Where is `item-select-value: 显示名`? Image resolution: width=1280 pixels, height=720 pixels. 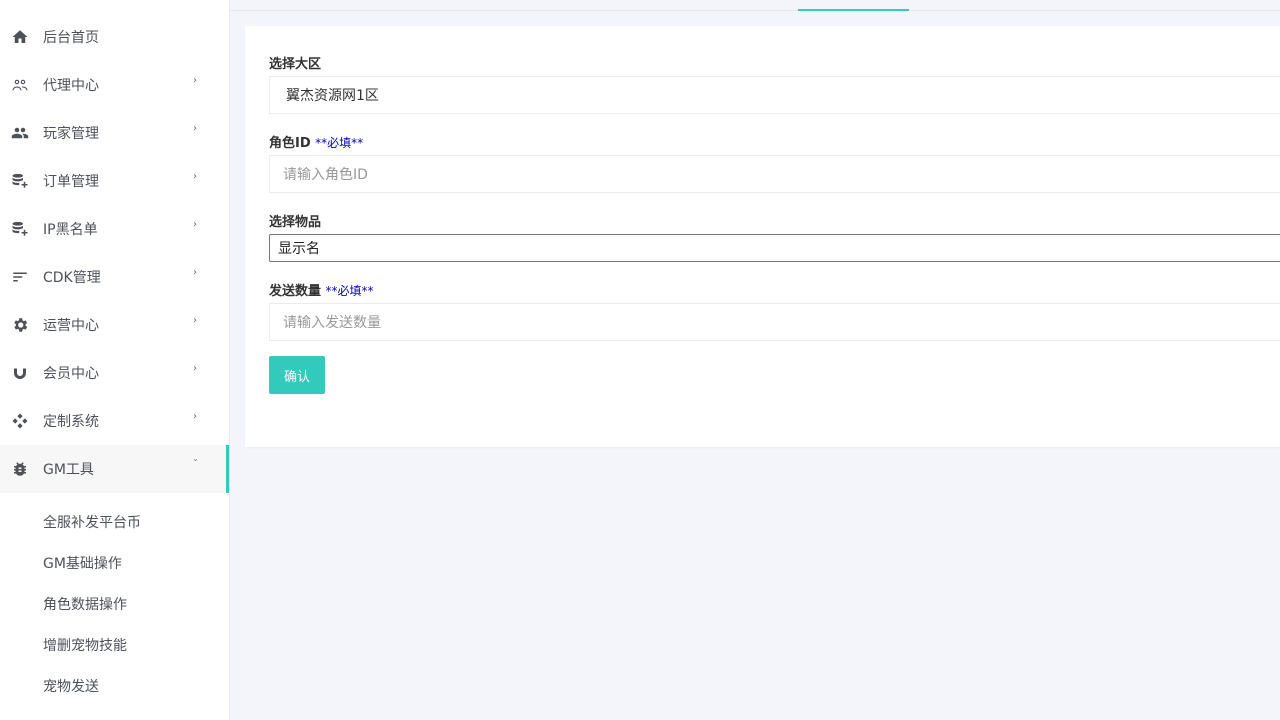
item-select-value: 显示名 is located at coordinates (299, 249).